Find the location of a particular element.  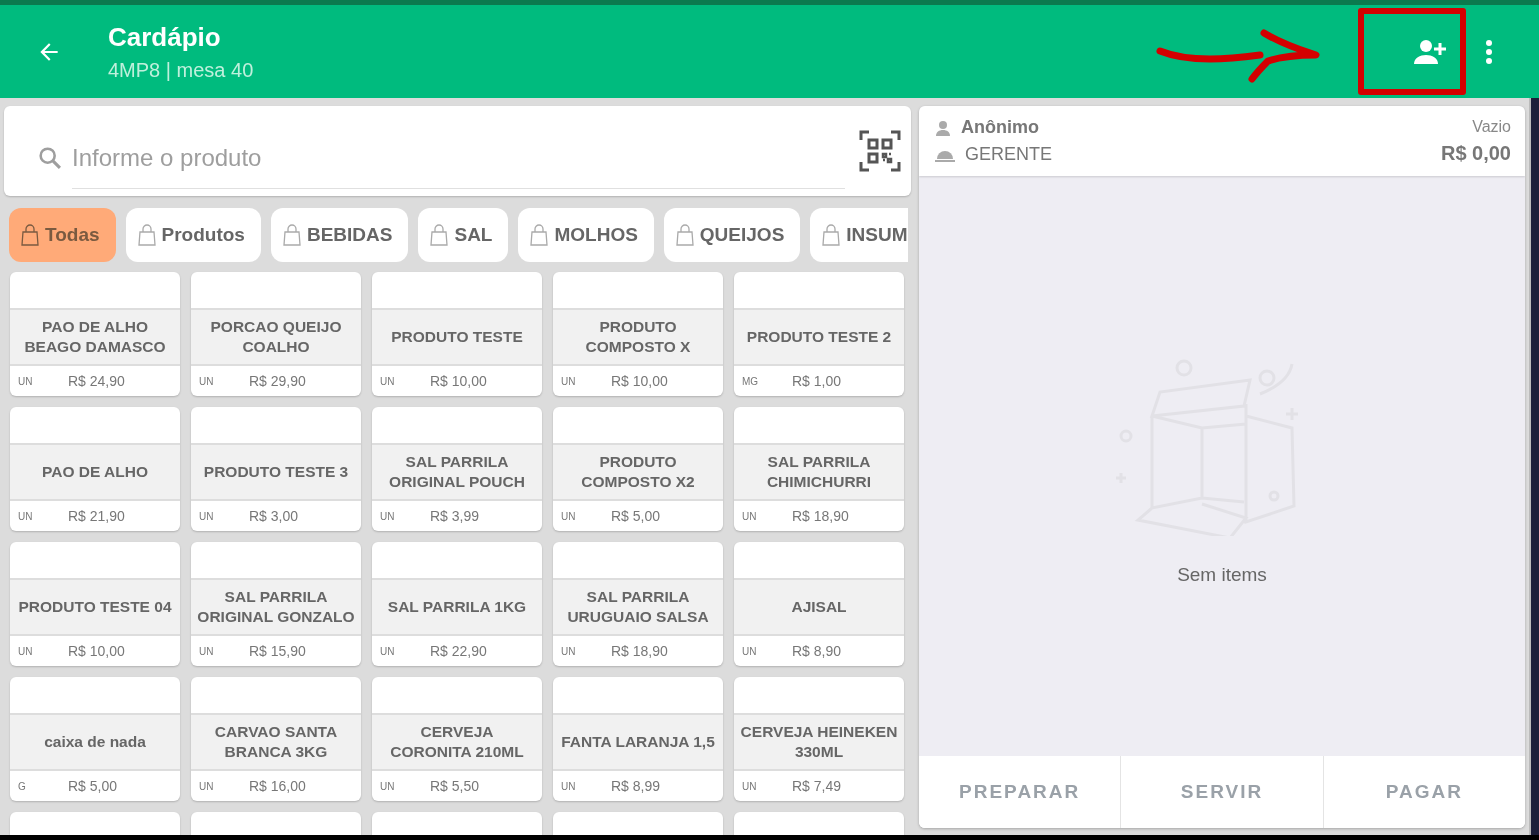

screen-subtitle: 4MP8 | mesa 40 is located at coordinates (181, 70).